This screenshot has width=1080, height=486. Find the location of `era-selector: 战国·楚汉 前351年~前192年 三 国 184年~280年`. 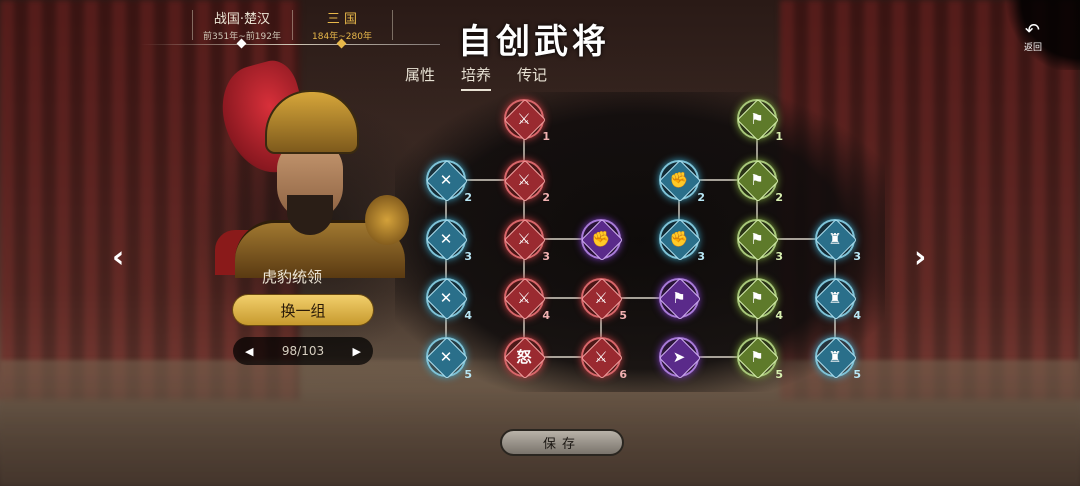

era-selector: 战国·楚汉 前351年~前192年 三 国 184年~280年 is located at coordinates (290, 28).